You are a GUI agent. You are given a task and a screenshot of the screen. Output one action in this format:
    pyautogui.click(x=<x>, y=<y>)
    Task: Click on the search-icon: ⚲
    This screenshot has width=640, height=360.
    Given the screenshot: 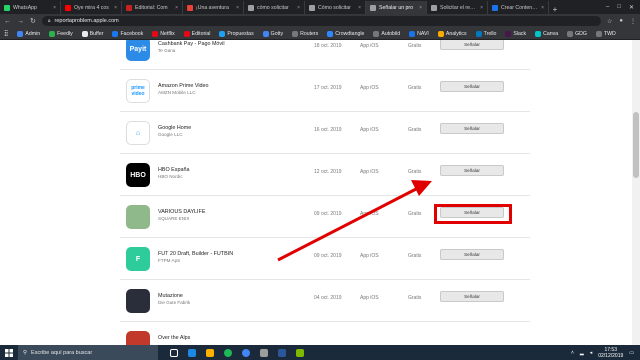 What is the action you would take?
    pyautogui.click(x=25, y=352)
    